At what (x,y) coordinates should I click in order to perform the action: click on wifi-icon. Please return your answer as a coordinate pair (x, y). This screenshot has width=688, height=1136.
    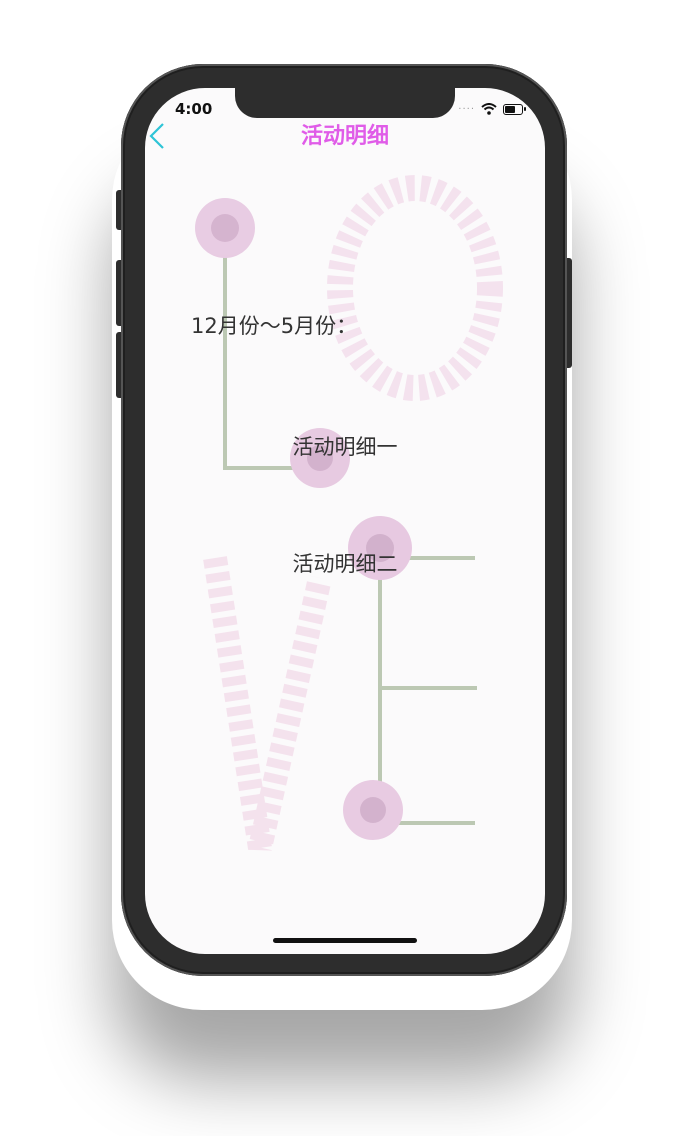
    Looking at the image, I should click on (489, 109).